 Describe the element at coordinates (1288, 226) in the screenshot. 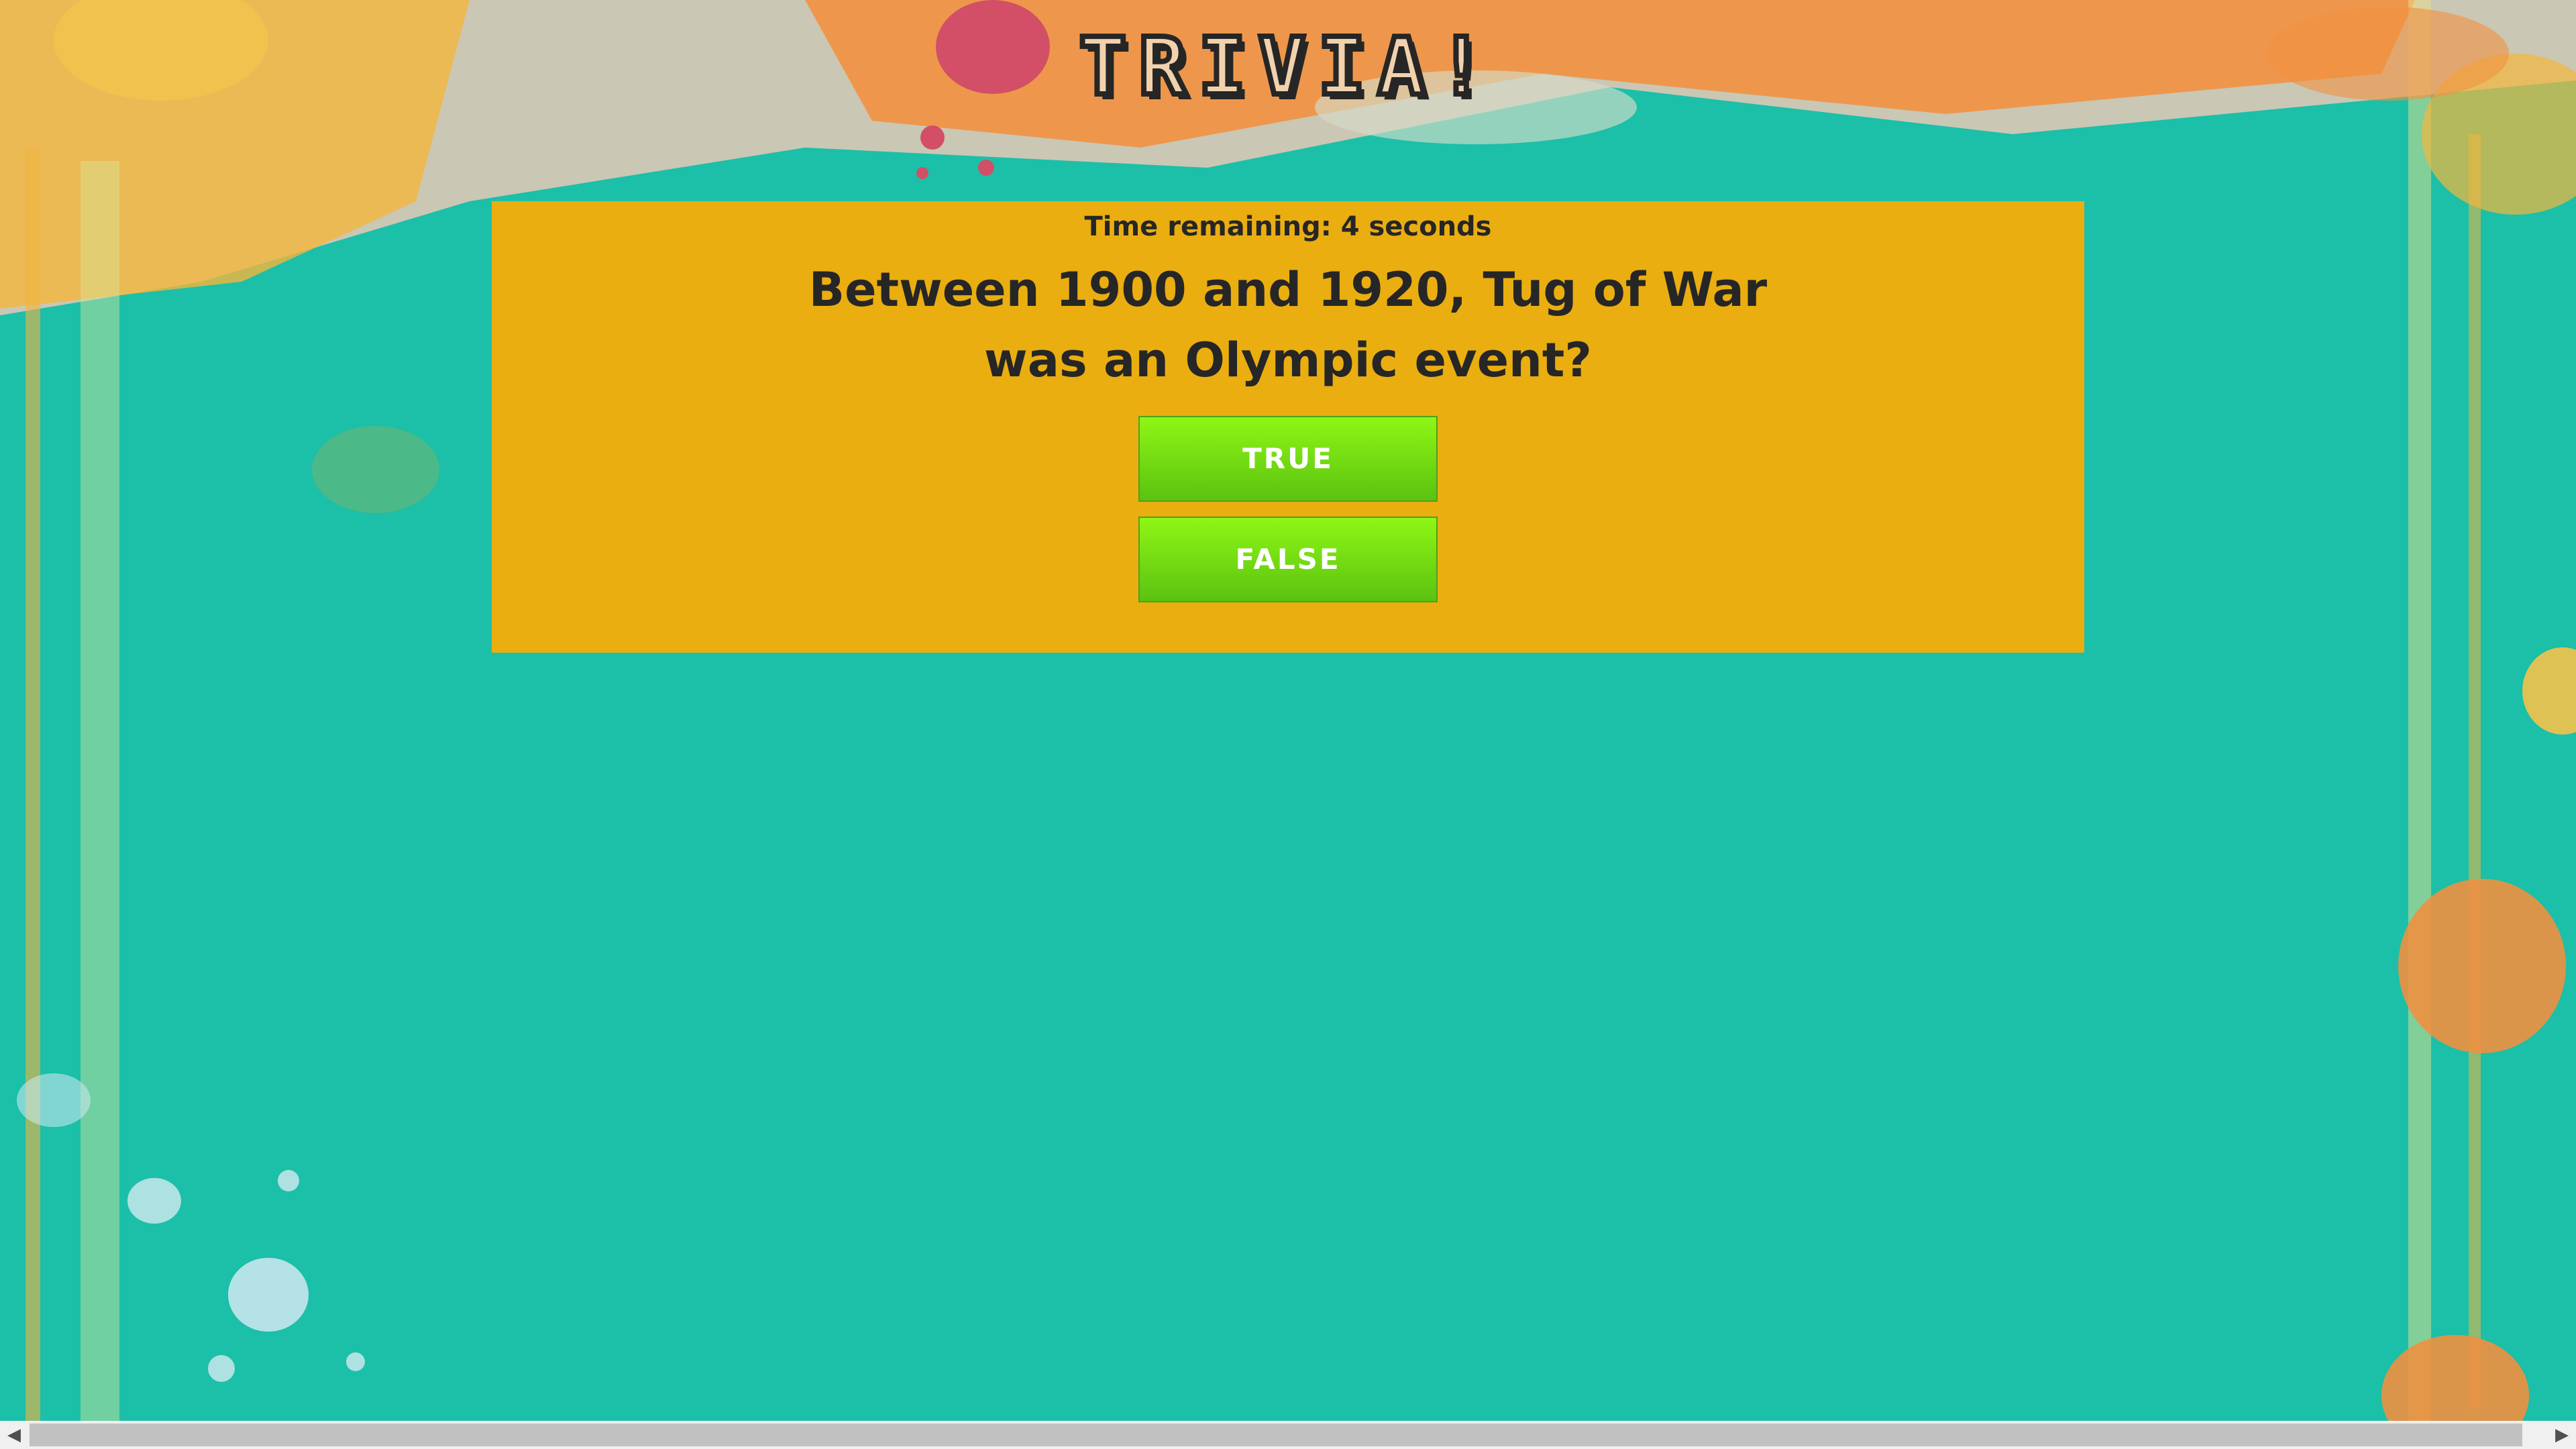

I see `time-remaining: Time remaining: 4 seconds` at that location.